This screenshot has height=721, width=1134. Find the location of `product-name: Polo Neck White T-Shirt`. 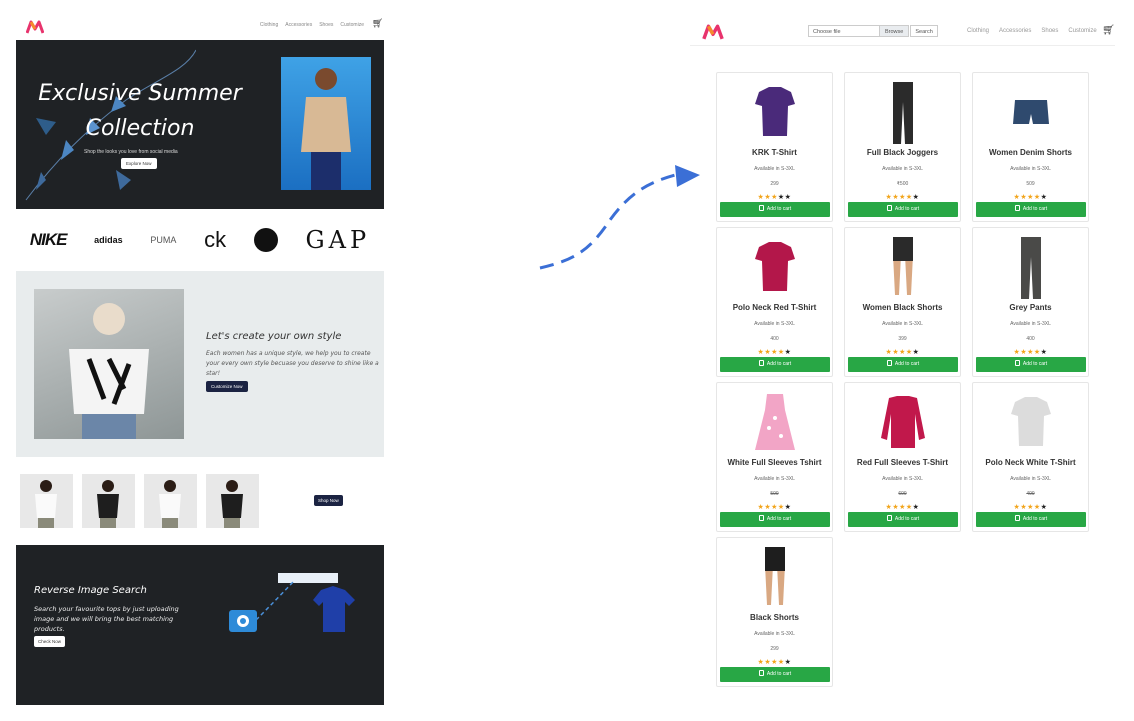

product-name: Polo Neck White T-Shirt is located at coordinates (1030, 462).